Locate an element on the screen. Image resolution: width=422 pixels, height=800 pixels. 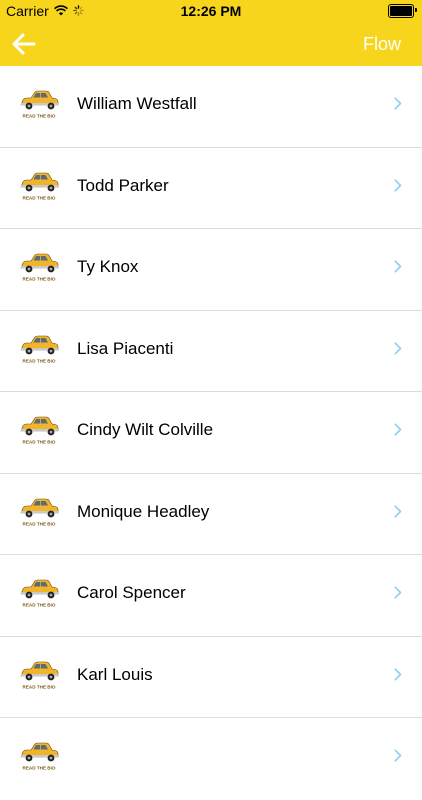
person-name: Carol Spencer is located at coordinates (131, 592).